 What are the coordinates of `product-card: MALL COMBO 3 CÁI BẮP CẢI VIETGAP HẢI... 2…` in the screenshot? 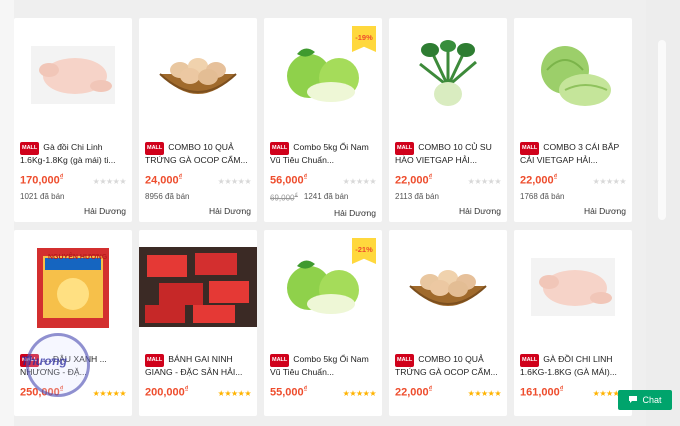 It's located at (573, 120).